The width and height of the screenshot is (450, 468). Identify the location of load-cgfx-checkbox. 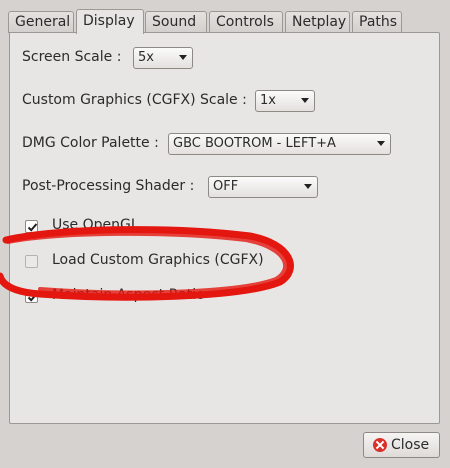
(31, 261).